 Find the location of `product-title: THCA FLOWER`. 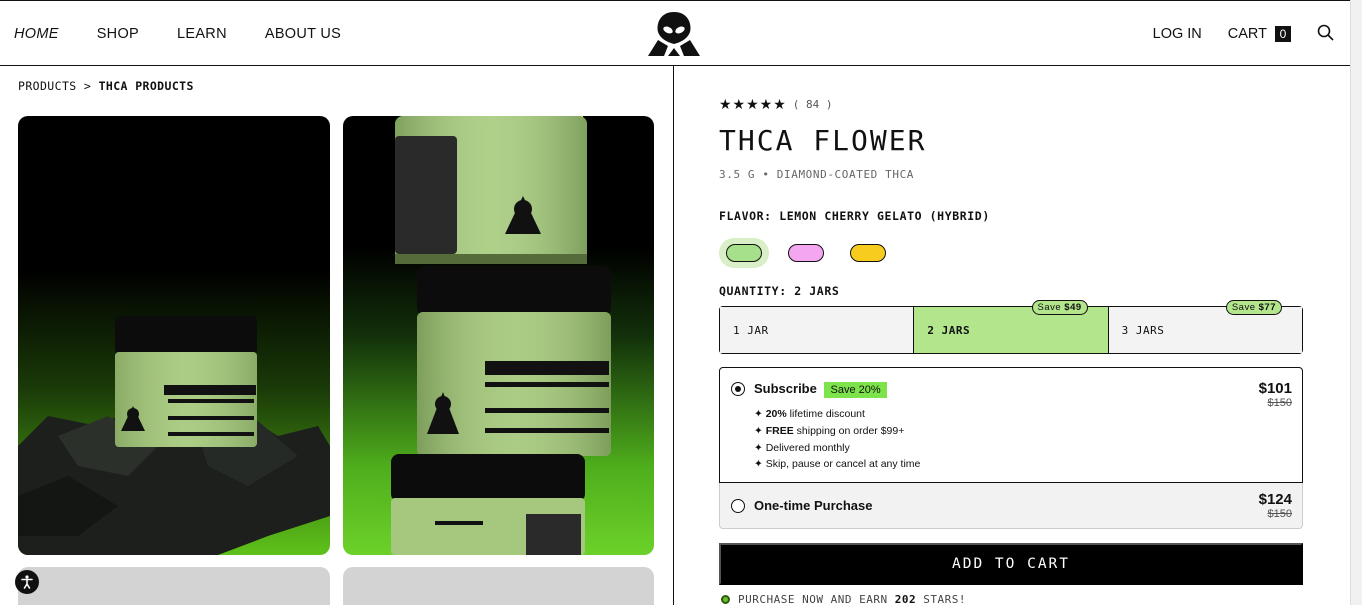

product-title: THCA FLOWER is located at coordinates (823, 140).